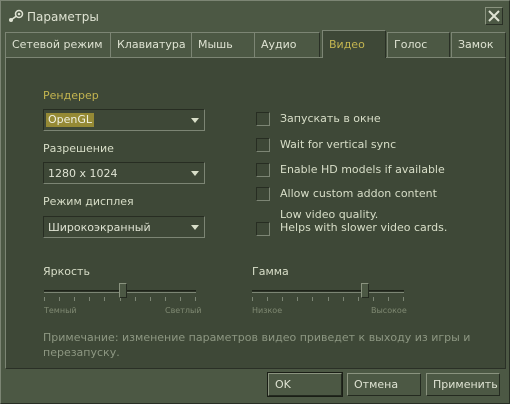  What do you see at coordinates (384, 384) in the screenshot?
I see `cancel-button: Отмена` at bounding box center [384, 384].